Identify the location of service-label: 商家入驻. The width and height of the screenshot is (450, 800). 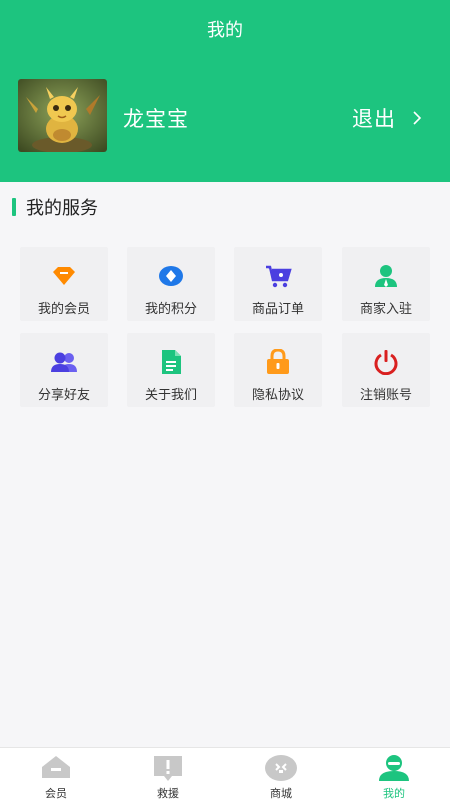
(385, 309).